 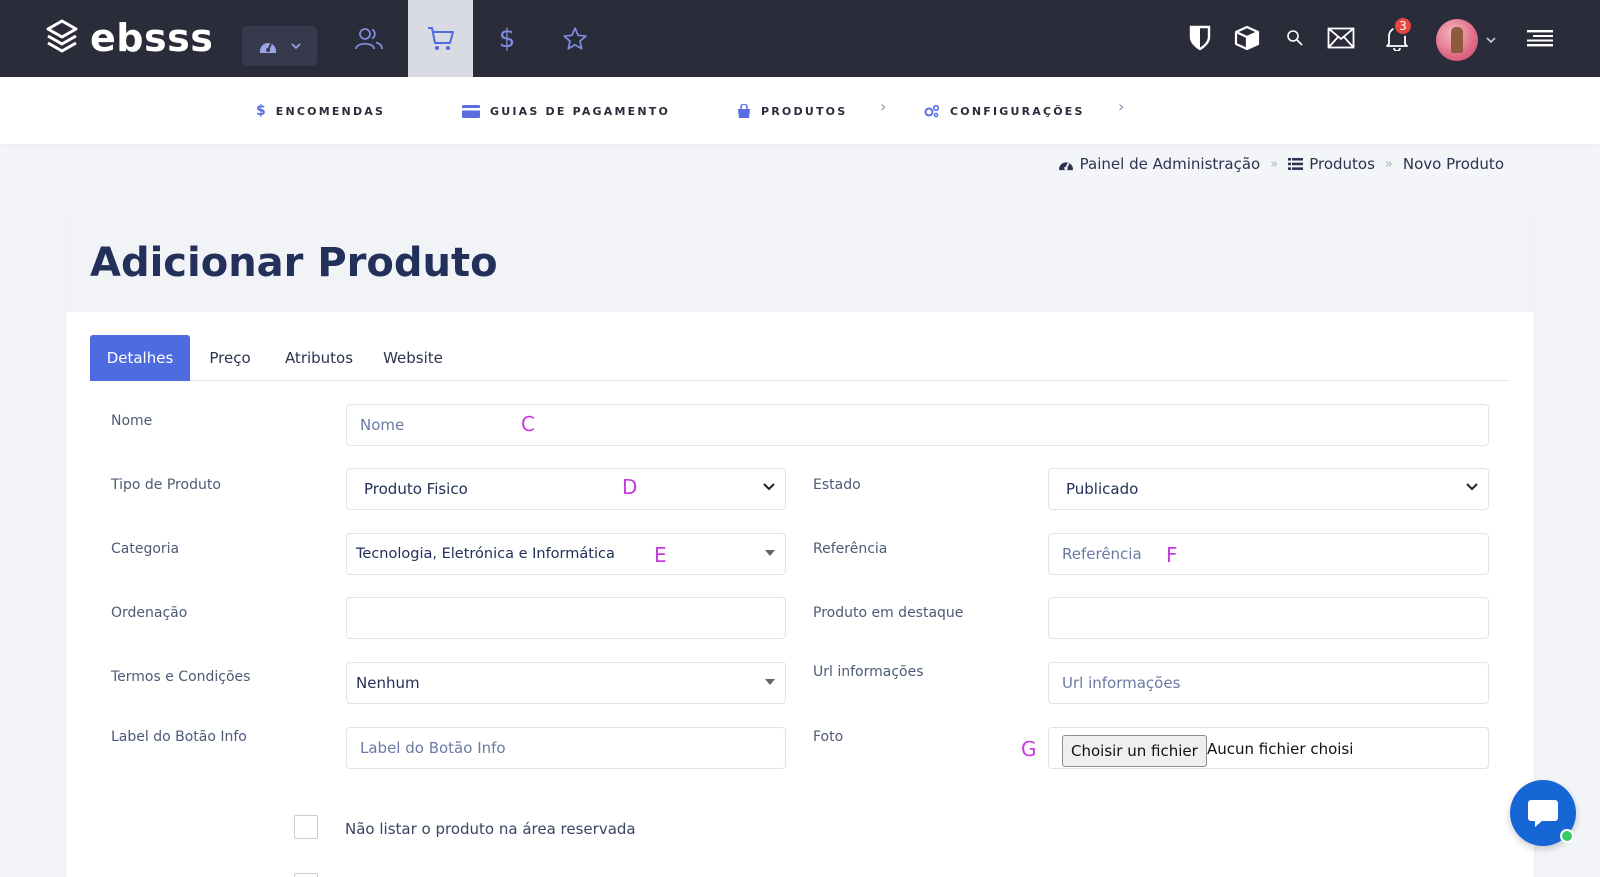 I want to click on categoria-select: Tecnologia, Eletrónica e Informática, so click(x=566, y=554).